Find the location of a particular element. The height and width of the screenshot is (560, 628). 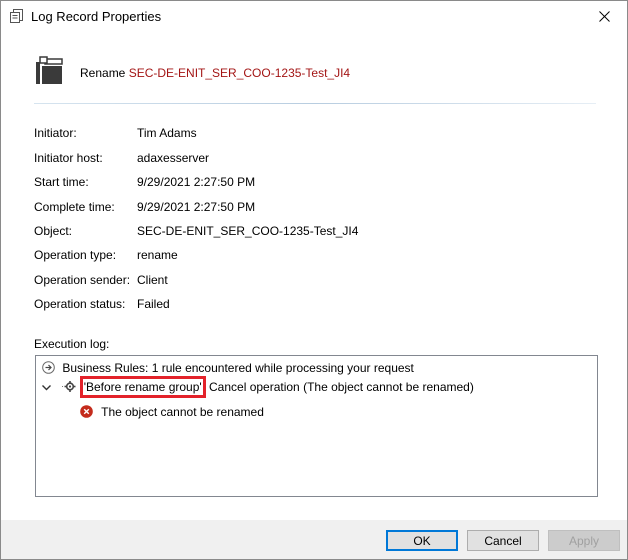

operation-sender-value: Client is located at coordinates (152, 280).